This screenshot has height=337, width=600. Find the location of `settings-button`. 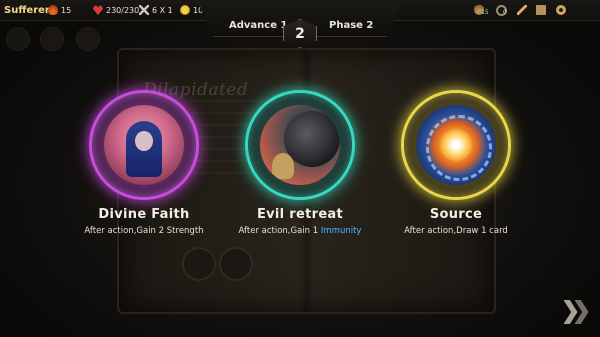

settings-button is located at coordinates (561, 10).